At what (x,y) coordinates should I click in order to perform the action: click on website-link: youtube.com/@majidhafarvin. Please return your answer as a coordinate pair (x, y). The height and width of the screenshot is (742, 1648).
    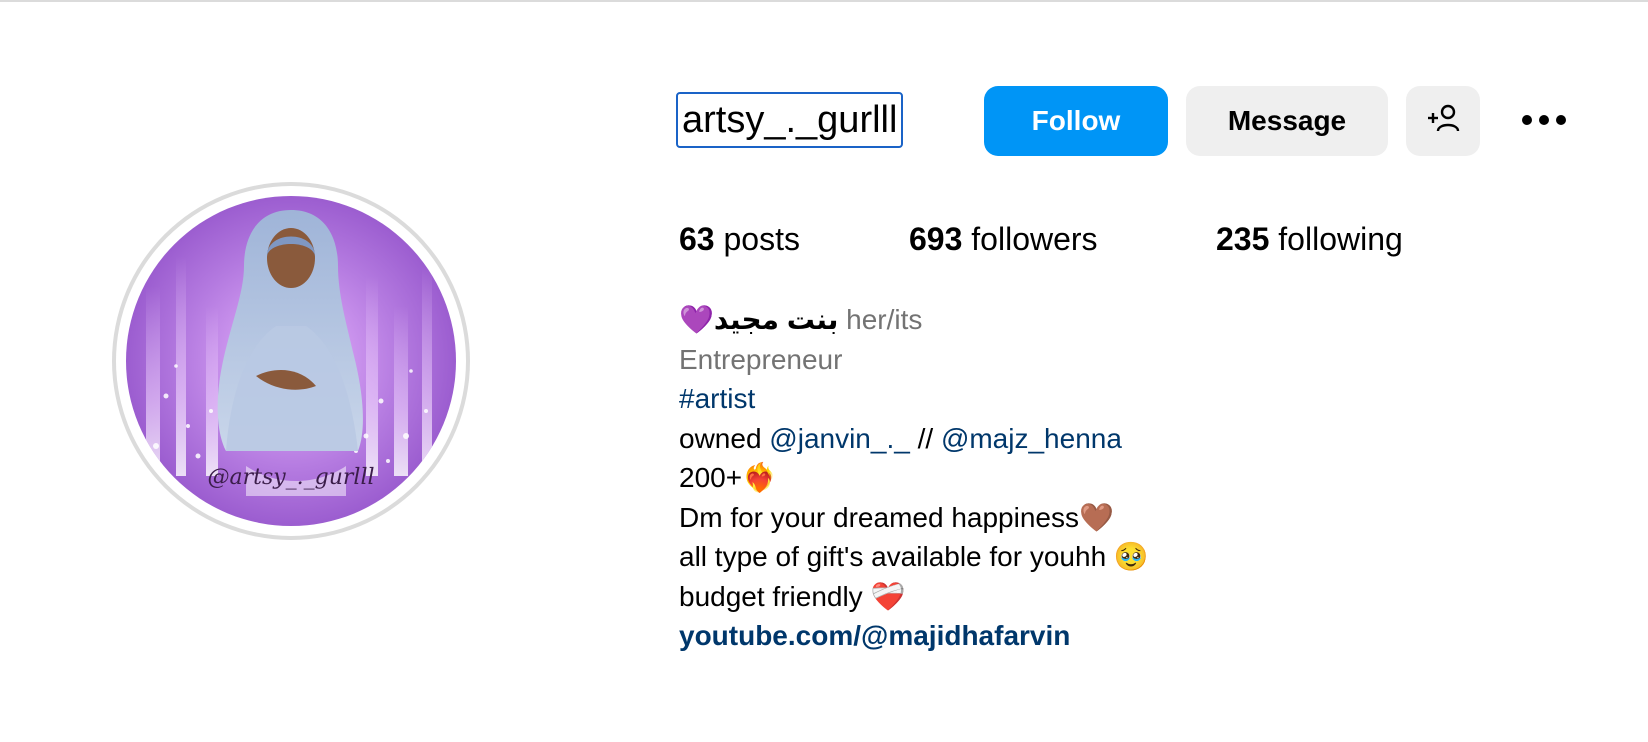
    Looking at the image, I should click on (874, 635).